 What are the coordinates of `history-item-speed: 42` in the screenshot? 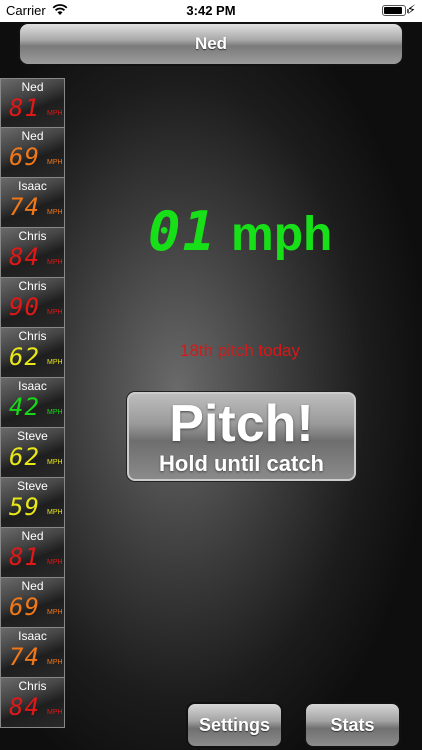 It's located at (24, 407).